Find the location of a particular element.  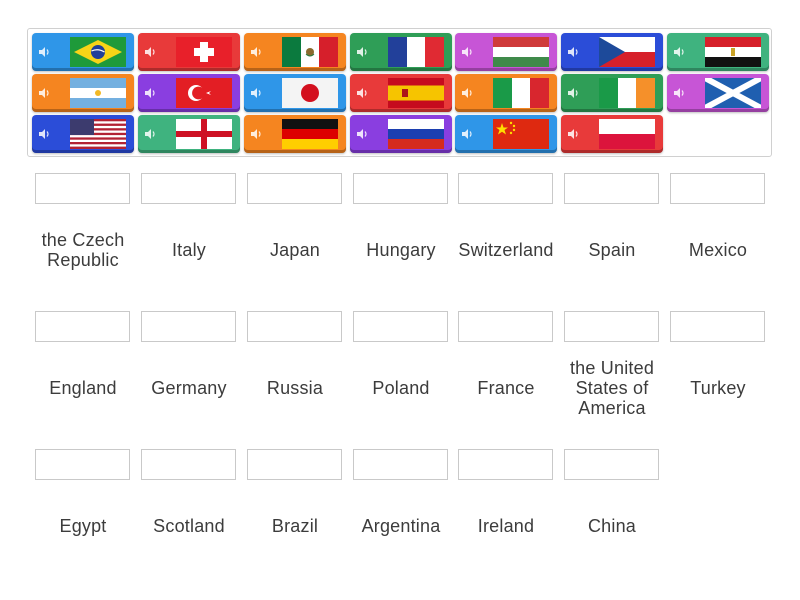

country-label: Mexico is located at coordinates (718, 250).